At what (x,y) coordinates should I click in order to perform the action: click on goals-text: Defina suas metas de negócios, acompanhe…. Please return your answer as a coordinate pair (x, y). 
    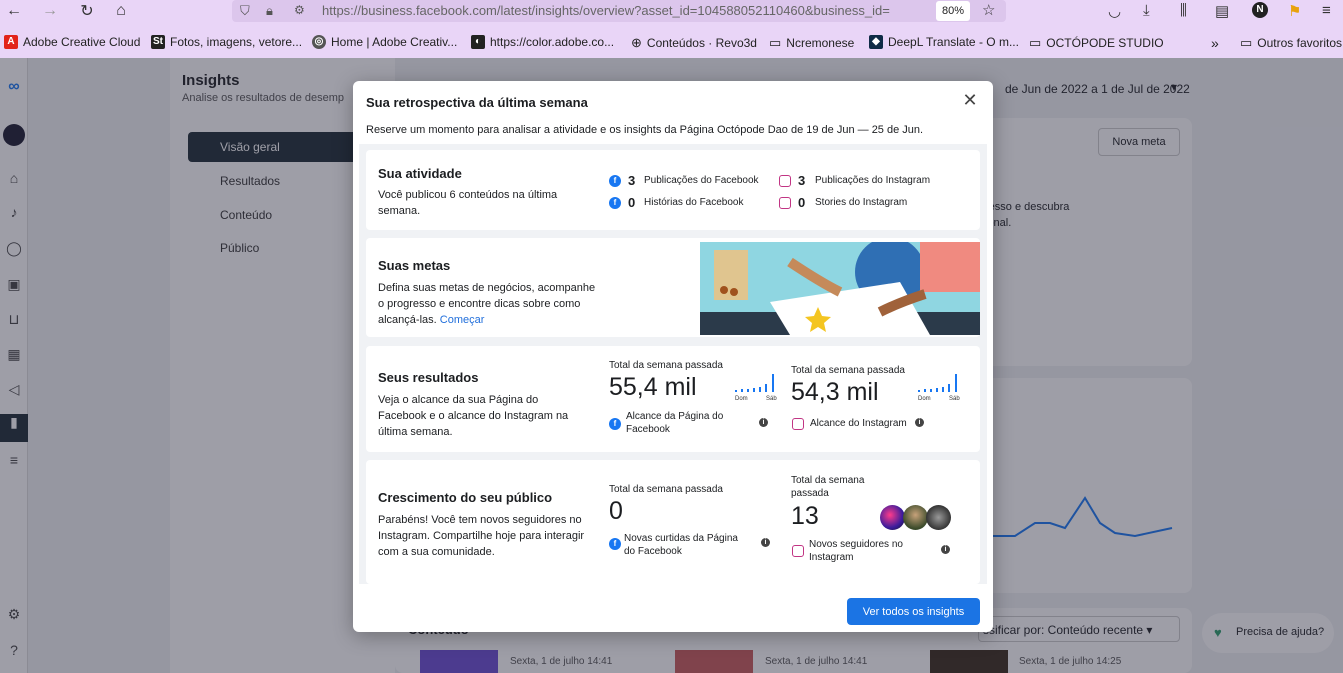
    Looking at the image, I should click on (487, 304).